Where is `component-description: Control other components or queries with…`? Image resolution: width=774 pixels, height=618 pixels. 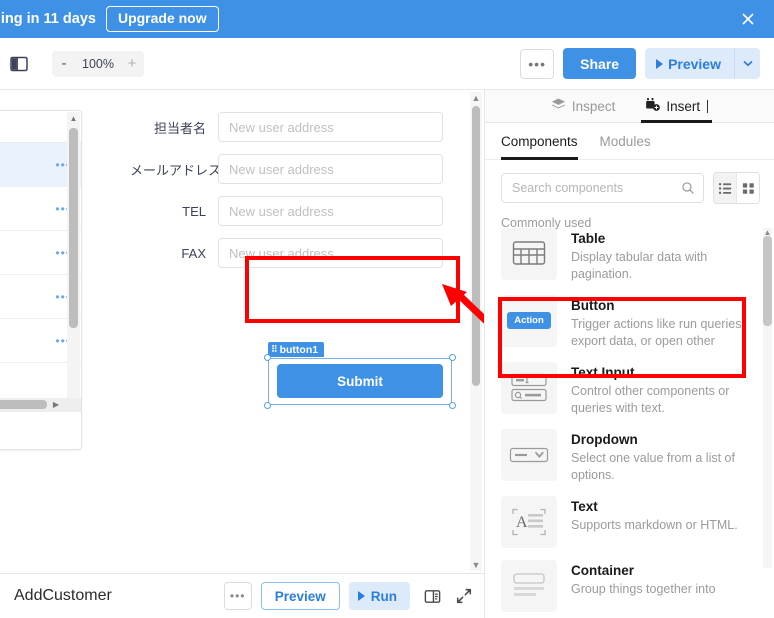 component-description: Control other components or queries with… is located at coordinates (650, 400).